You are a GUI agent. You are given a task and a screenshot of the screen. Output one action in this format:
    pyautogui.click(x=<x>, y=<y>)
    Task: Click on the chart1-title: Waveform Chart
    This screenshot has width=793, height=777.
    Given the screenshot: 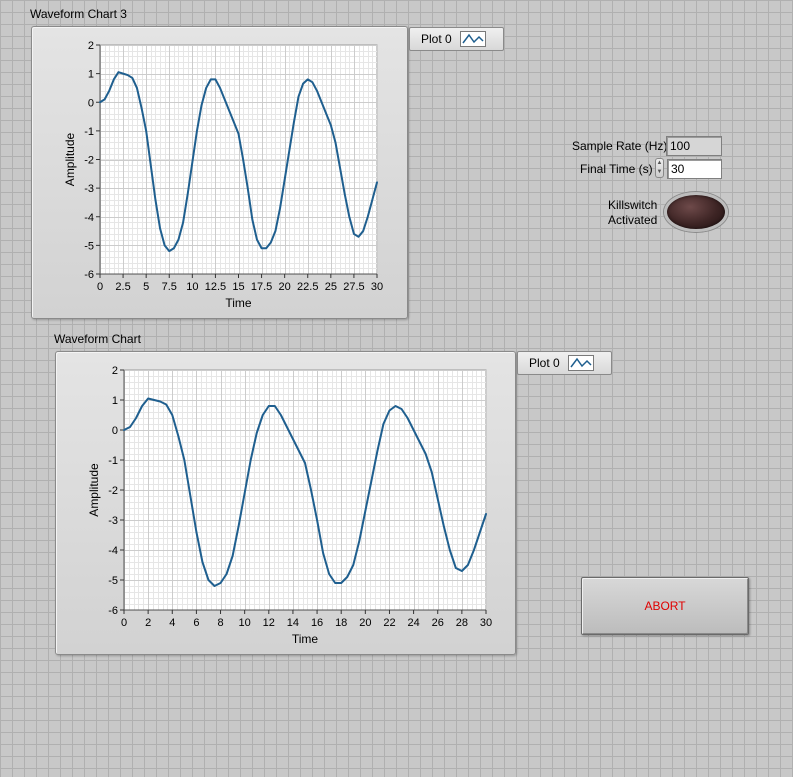 What is the action you would take?
    pyautogui.click(x=97, y=339)
    